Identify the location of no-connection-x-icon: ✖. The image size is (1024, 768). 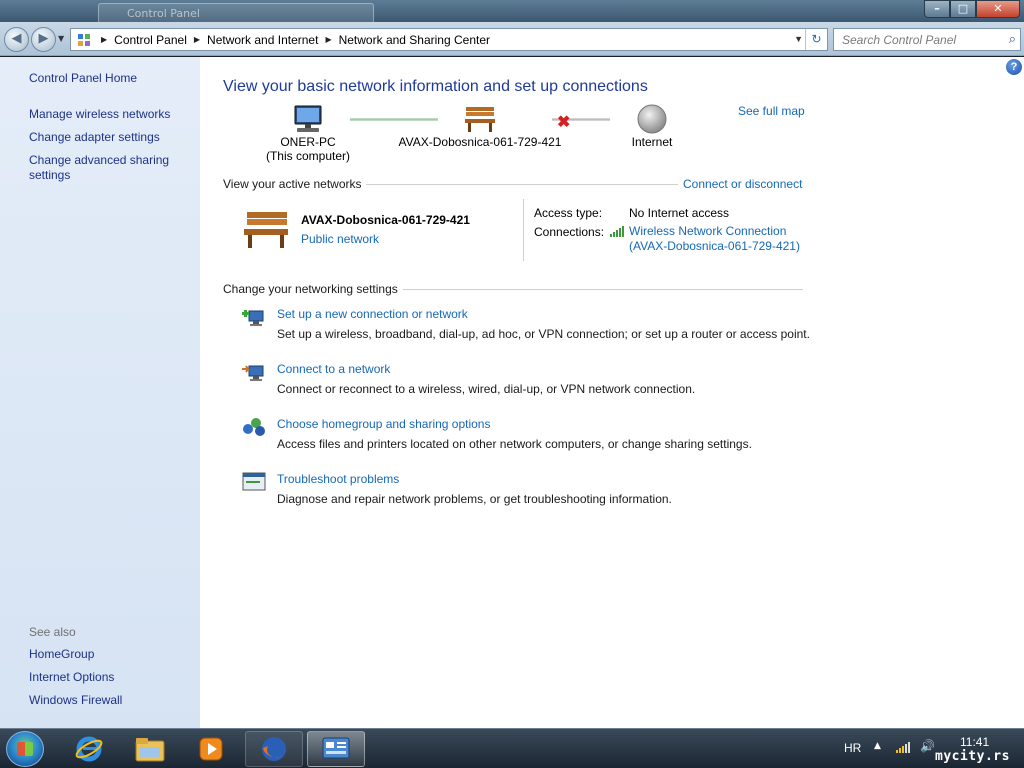
(564, 122).